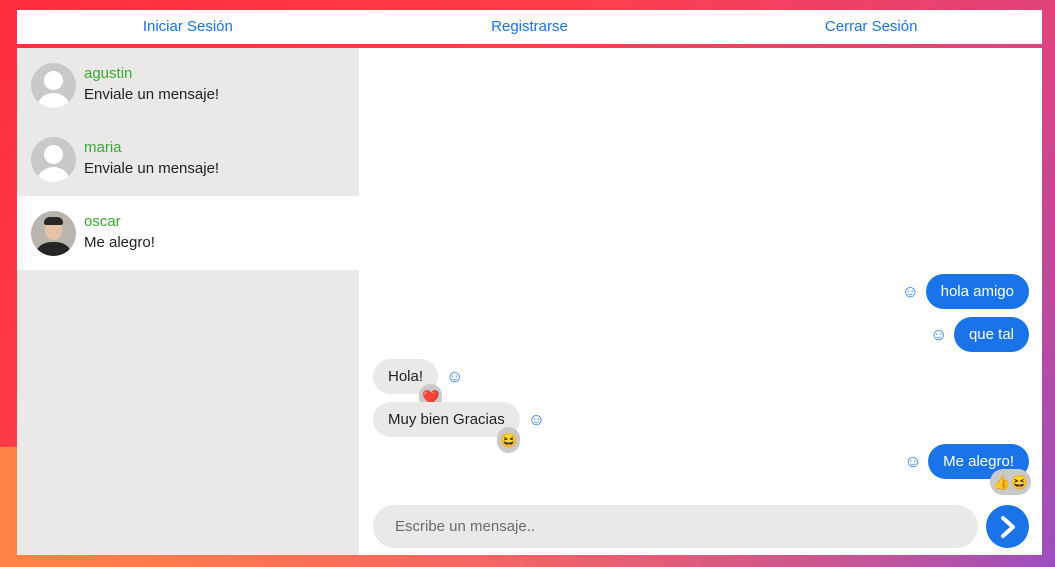 This screenshot has width=1055, height=567. Describe the element at coordinates (675, 526) in the screenshot. I see `message-input` at that location.